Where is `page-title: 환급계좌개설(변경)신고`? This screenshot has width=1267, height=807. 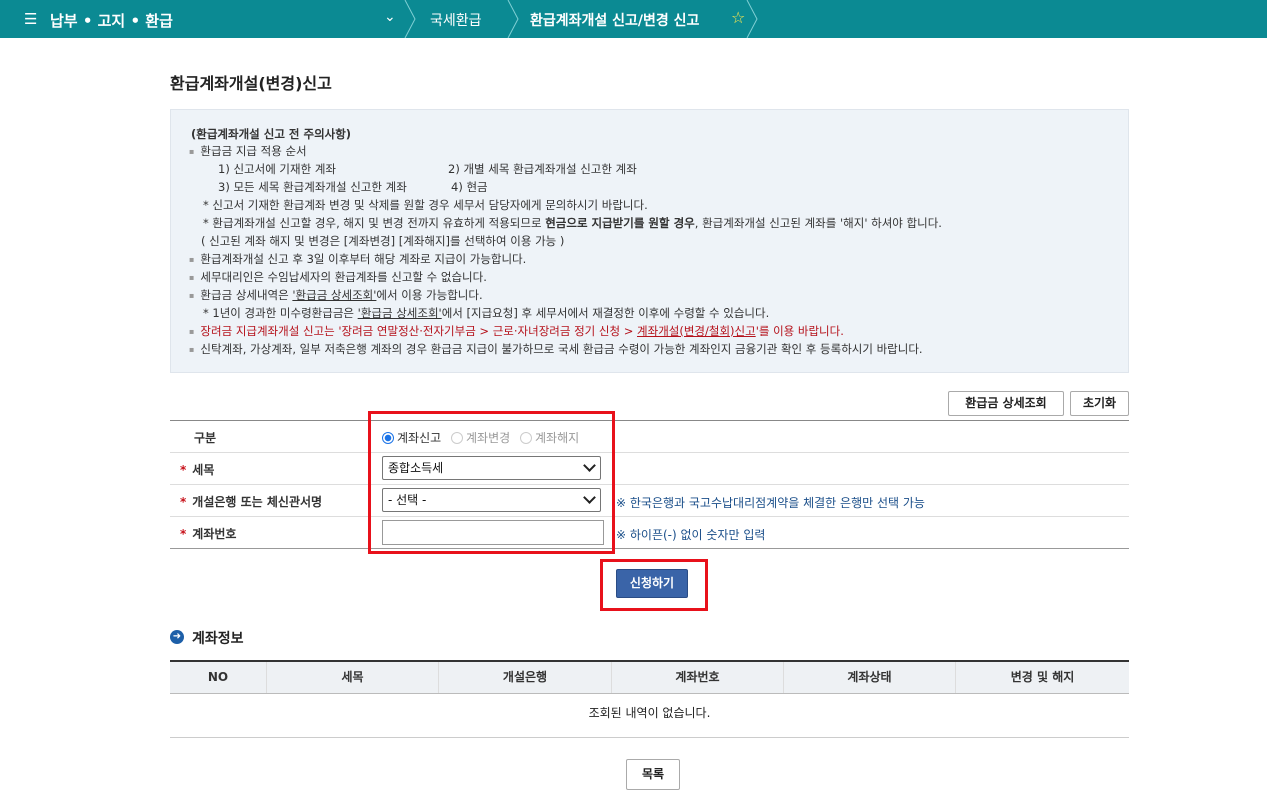
page-title: 환급계좌개설(변경)신고 is located at coordinates (251, 83).